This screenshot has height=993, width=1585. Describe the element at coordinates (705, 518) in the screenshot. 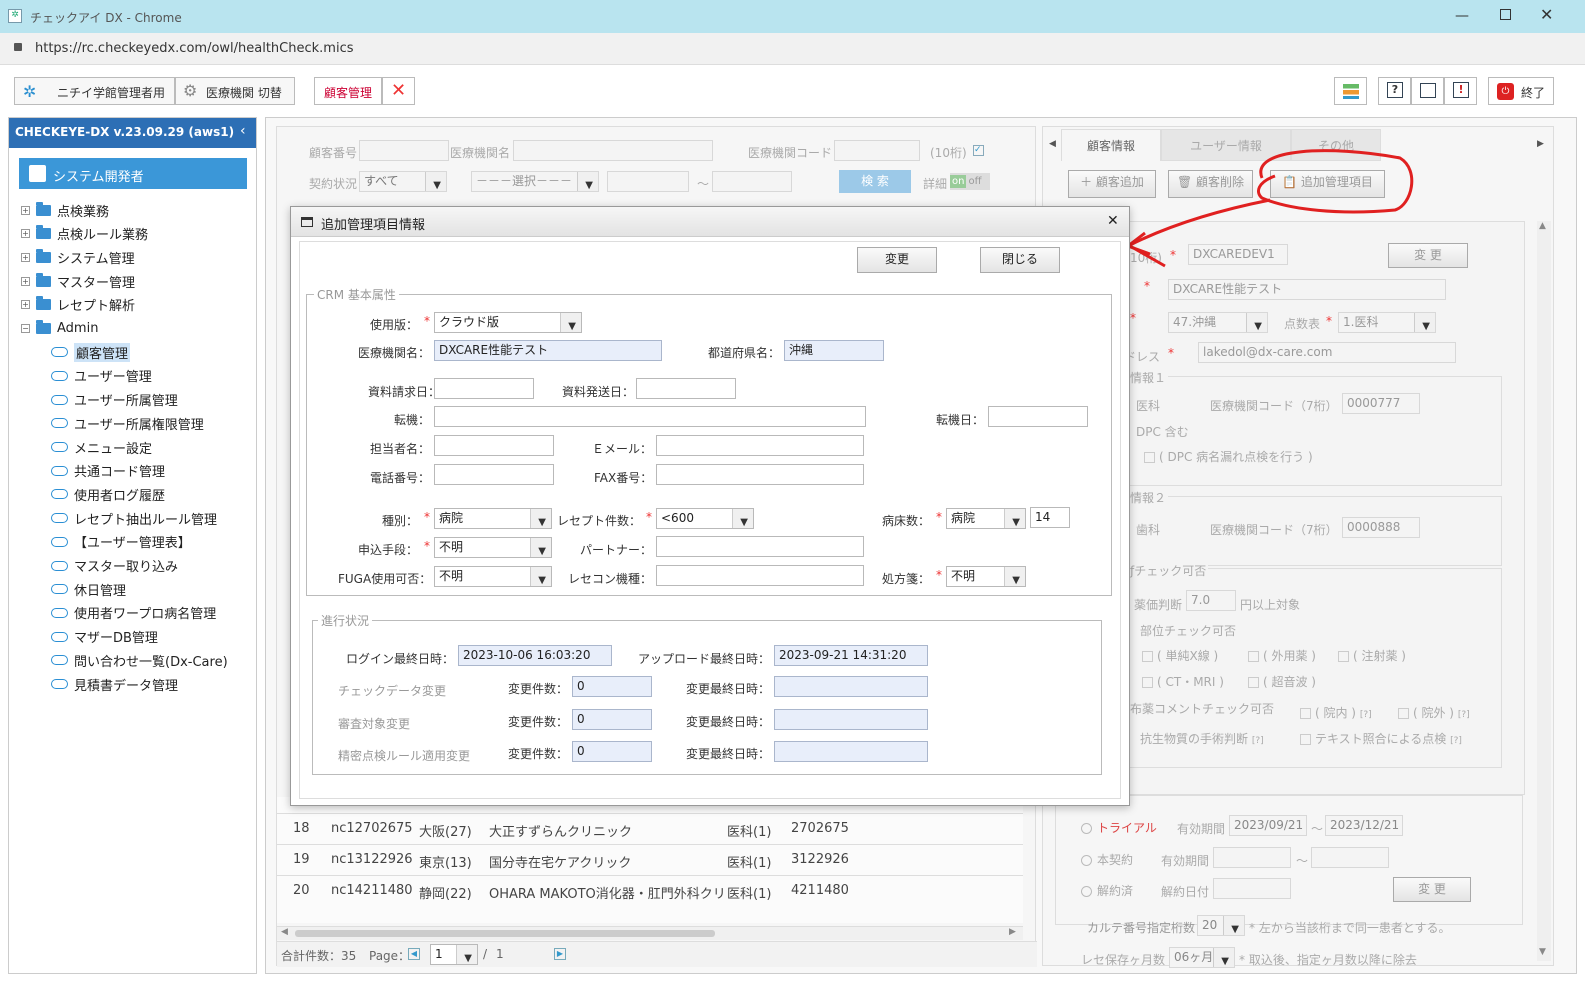

I see `rece-count-select: <600 ▼` at that location.